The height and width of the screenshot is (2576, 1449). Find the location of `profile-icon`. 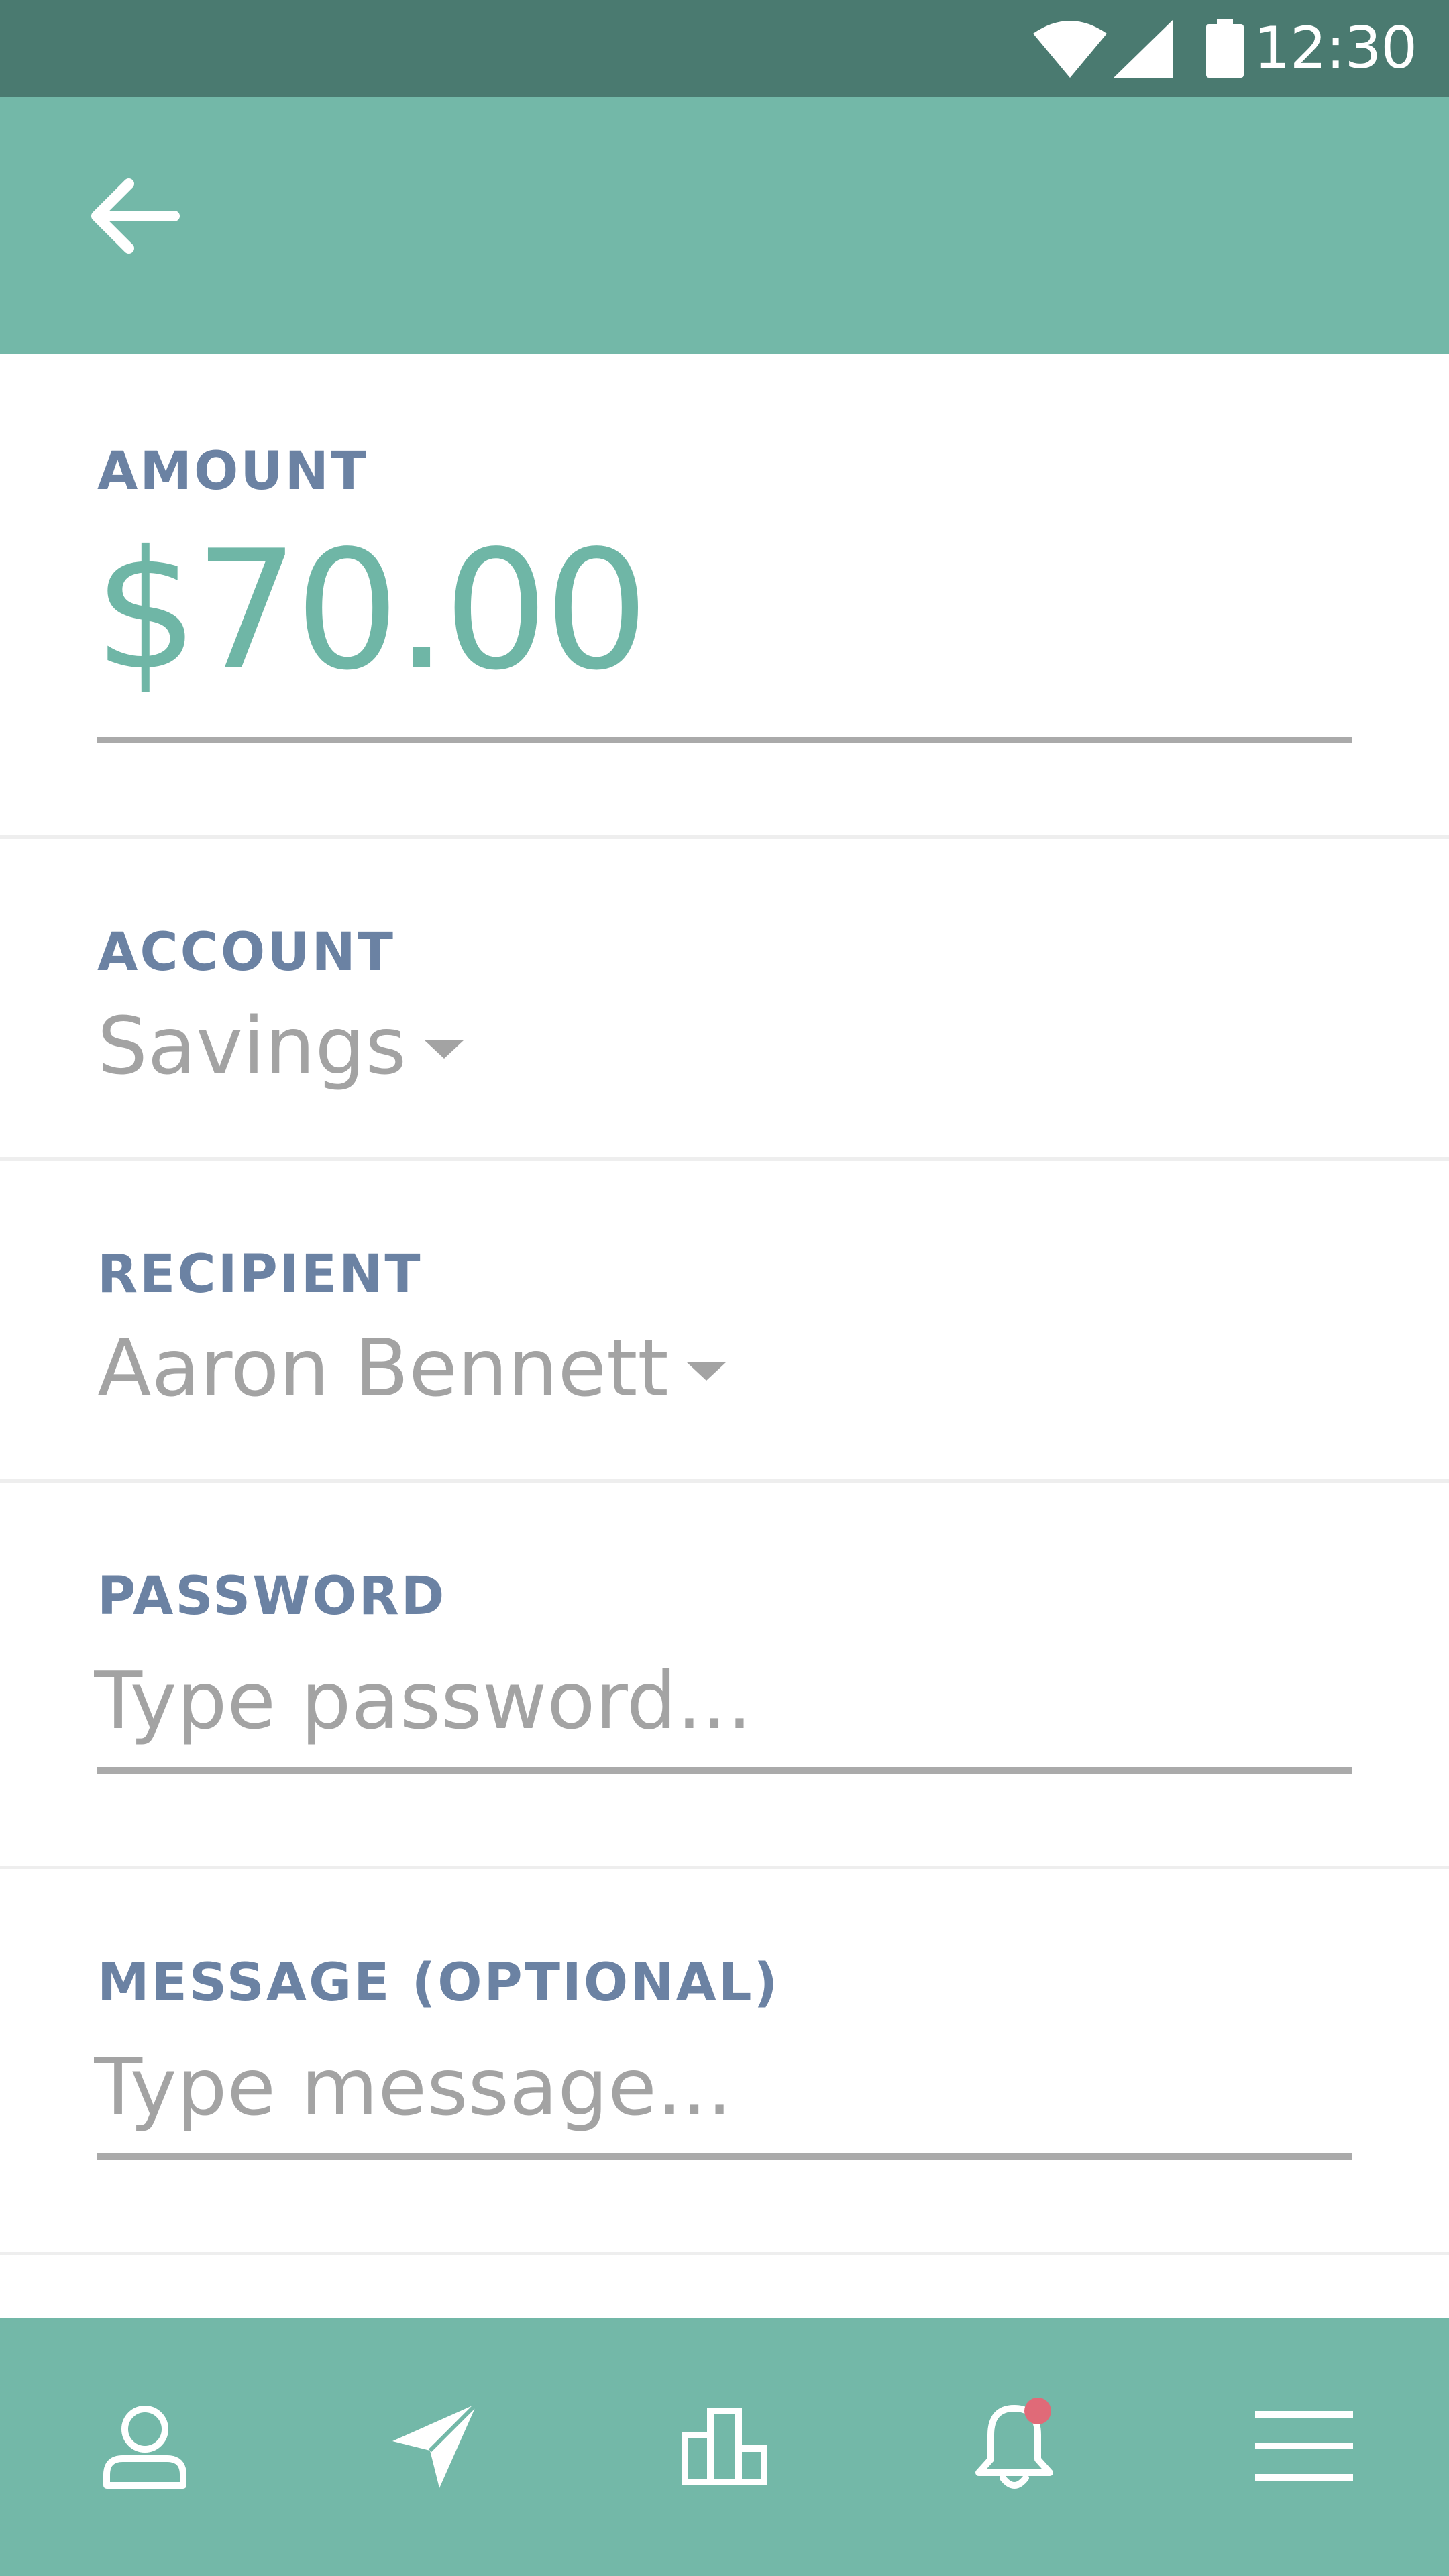

profile-icon is located at coordinates (145, 2447).